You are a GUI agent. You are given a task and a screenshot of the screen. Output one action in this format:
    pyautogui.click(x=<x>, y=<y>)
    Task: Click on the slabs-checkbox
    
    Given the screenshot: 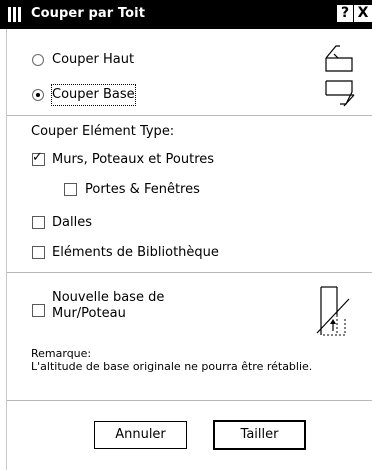 What is the action you would take?
    pyautogui.click(x=38, y=222)
    